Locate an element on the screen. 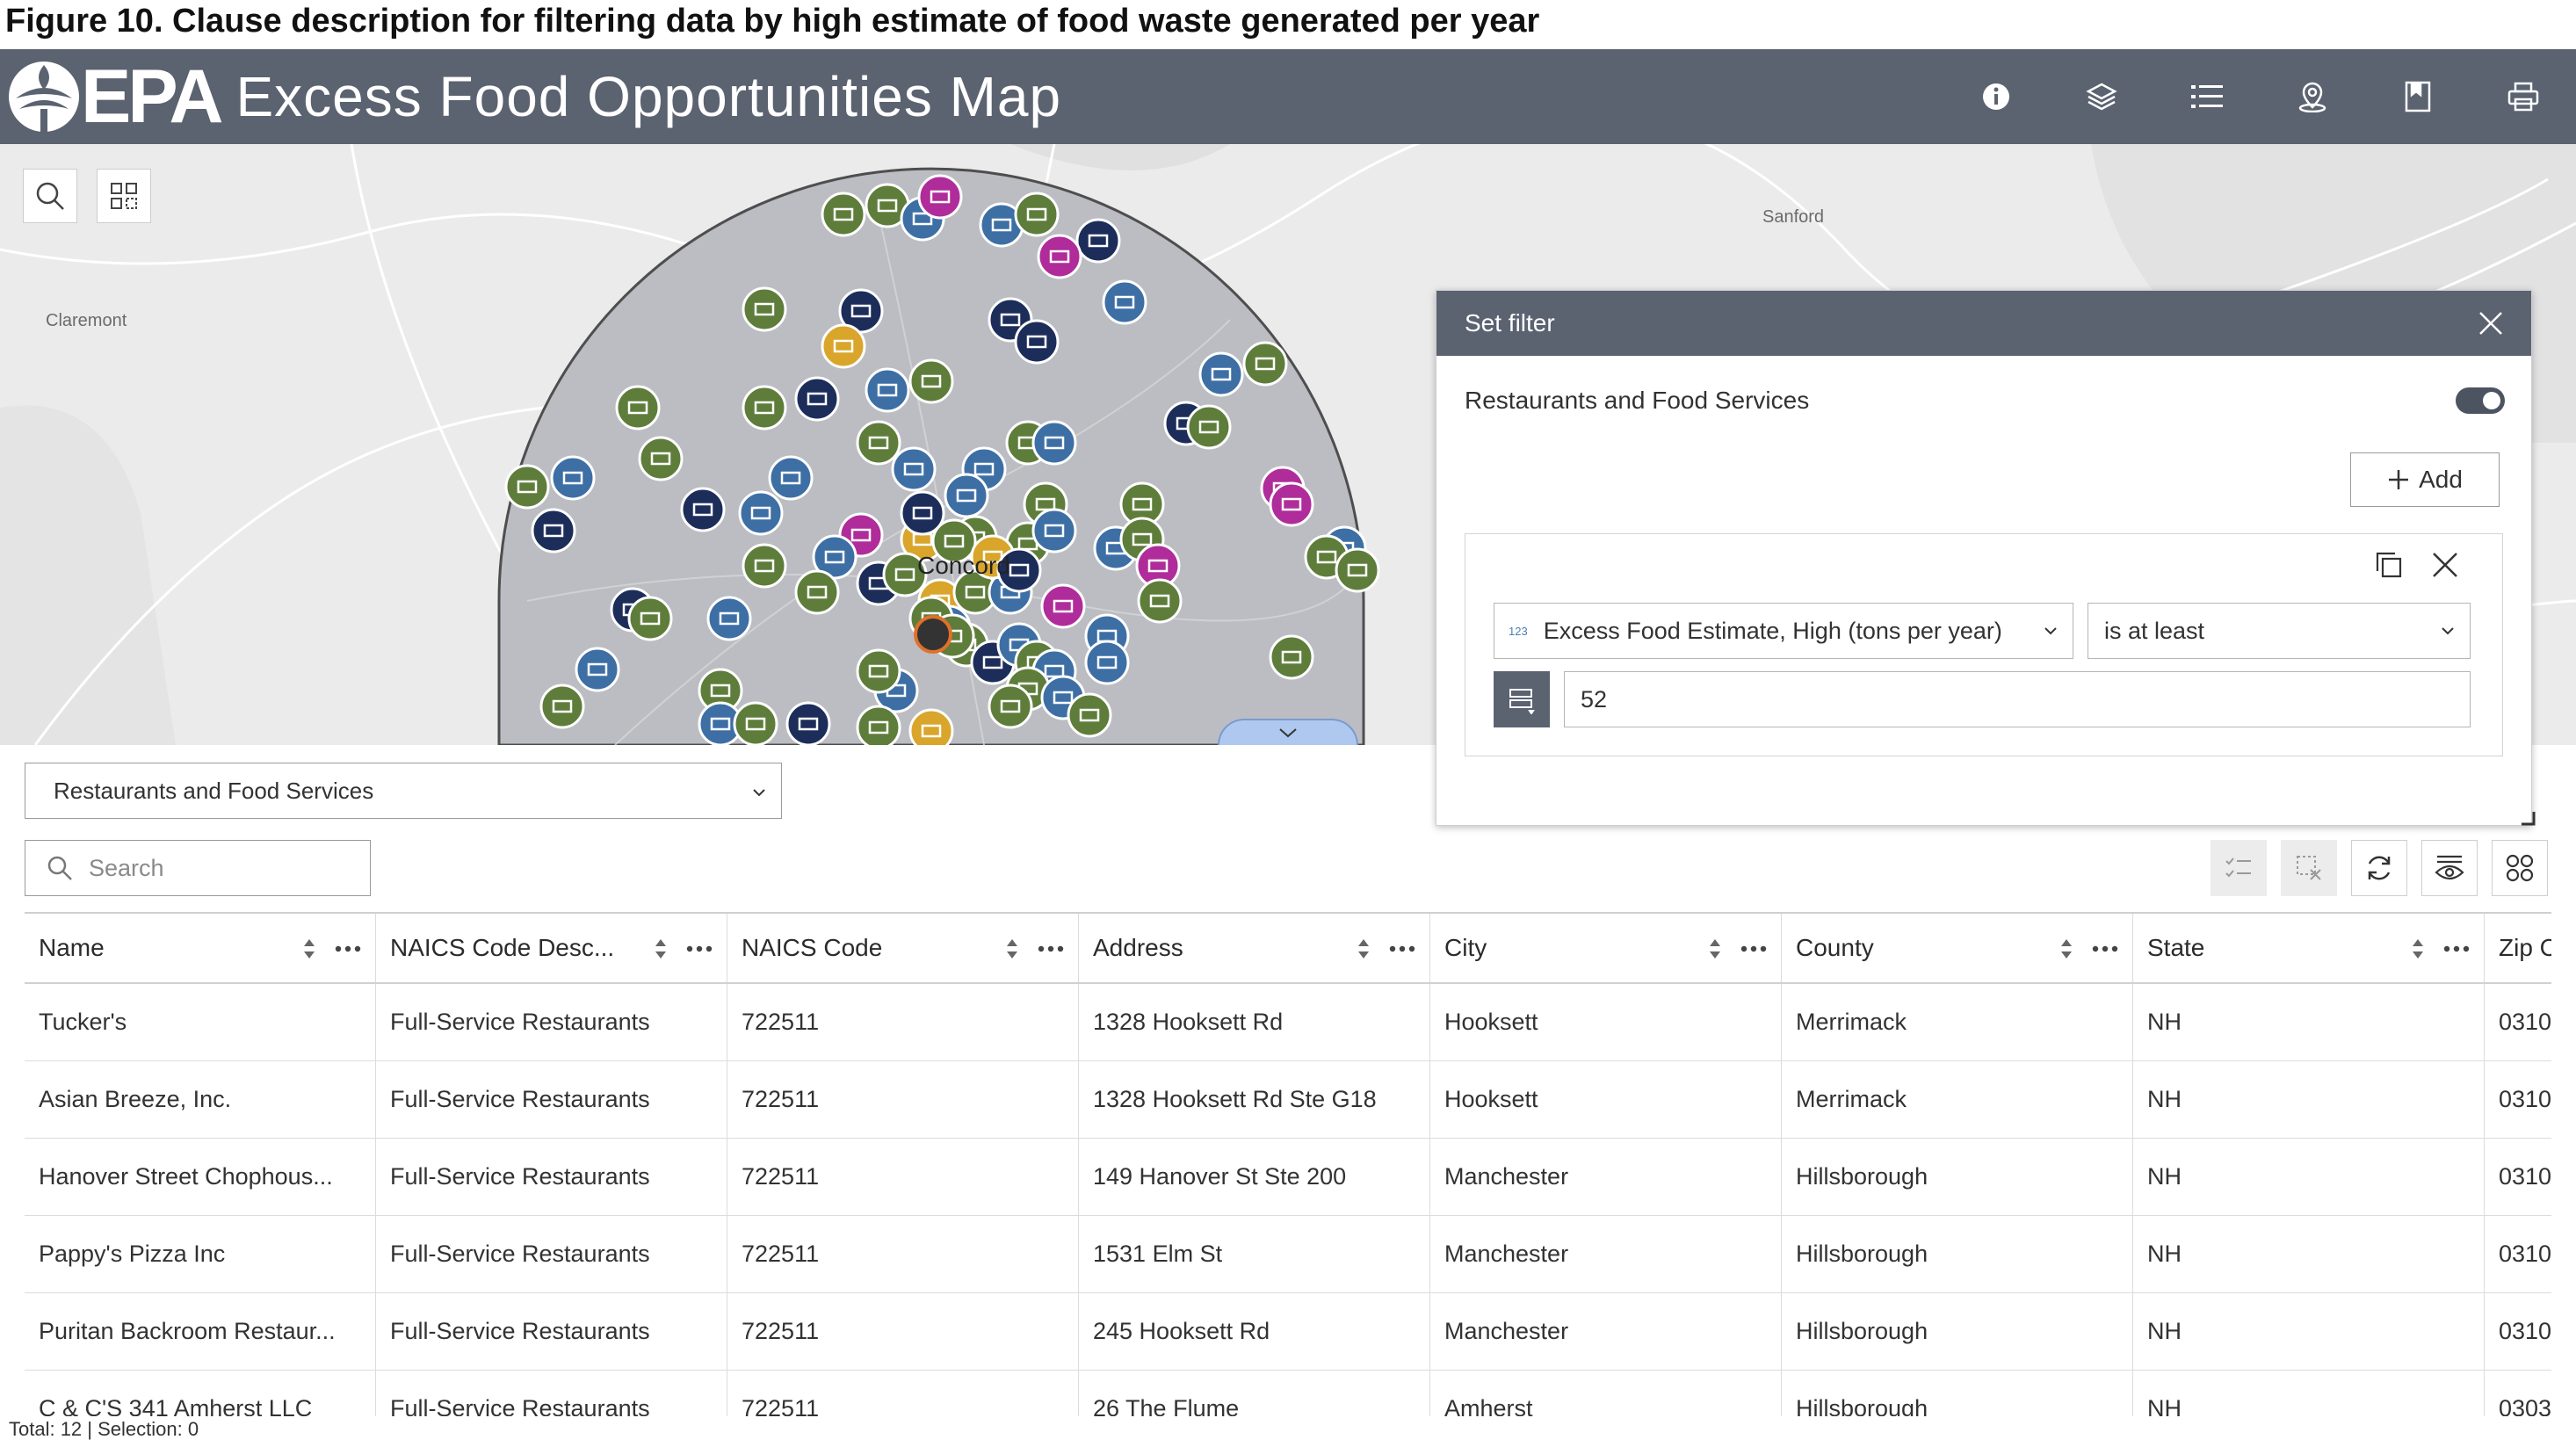 Image resolution: width=2576 pixels, height=1447 pixels. filter-enable-toggle is located at coordinates (2480, 400).